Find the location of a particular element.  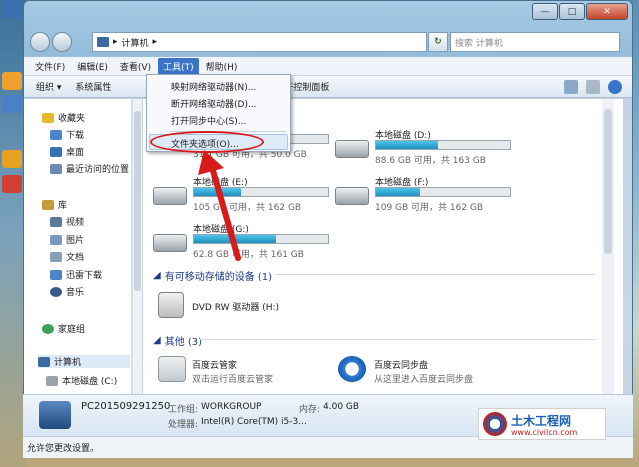

sidebar-item-desktop: 桌面 is located at coordinates (67, 151).